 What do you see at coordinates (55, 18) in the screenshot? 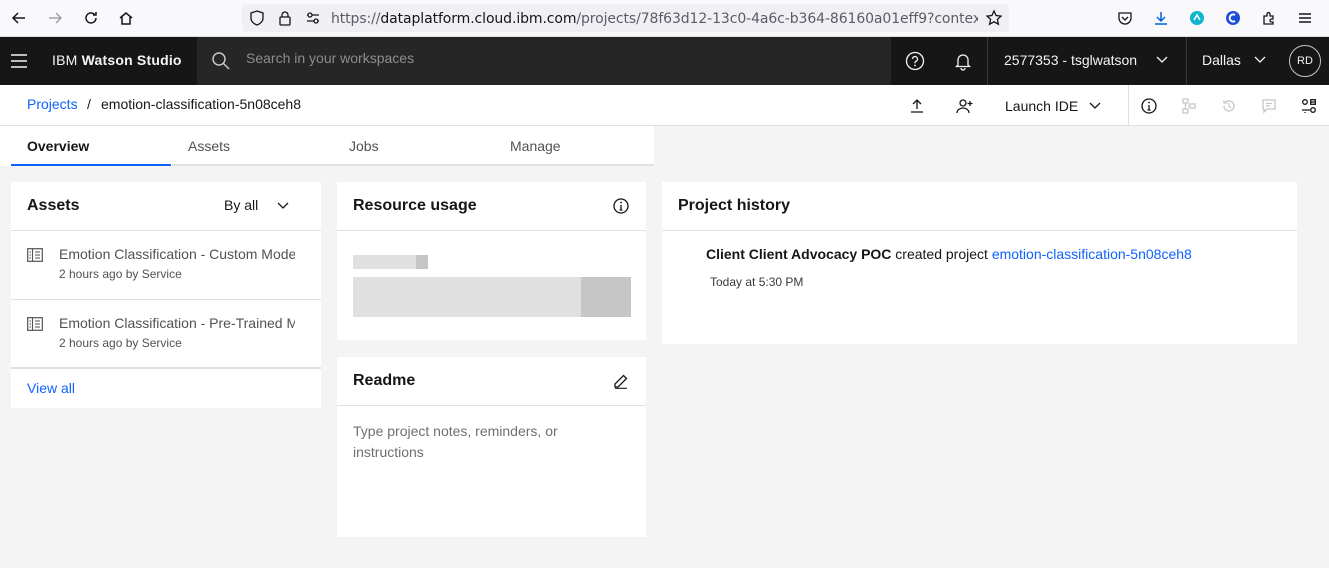
I see `forward-icon` at bounding box center [55, 18].